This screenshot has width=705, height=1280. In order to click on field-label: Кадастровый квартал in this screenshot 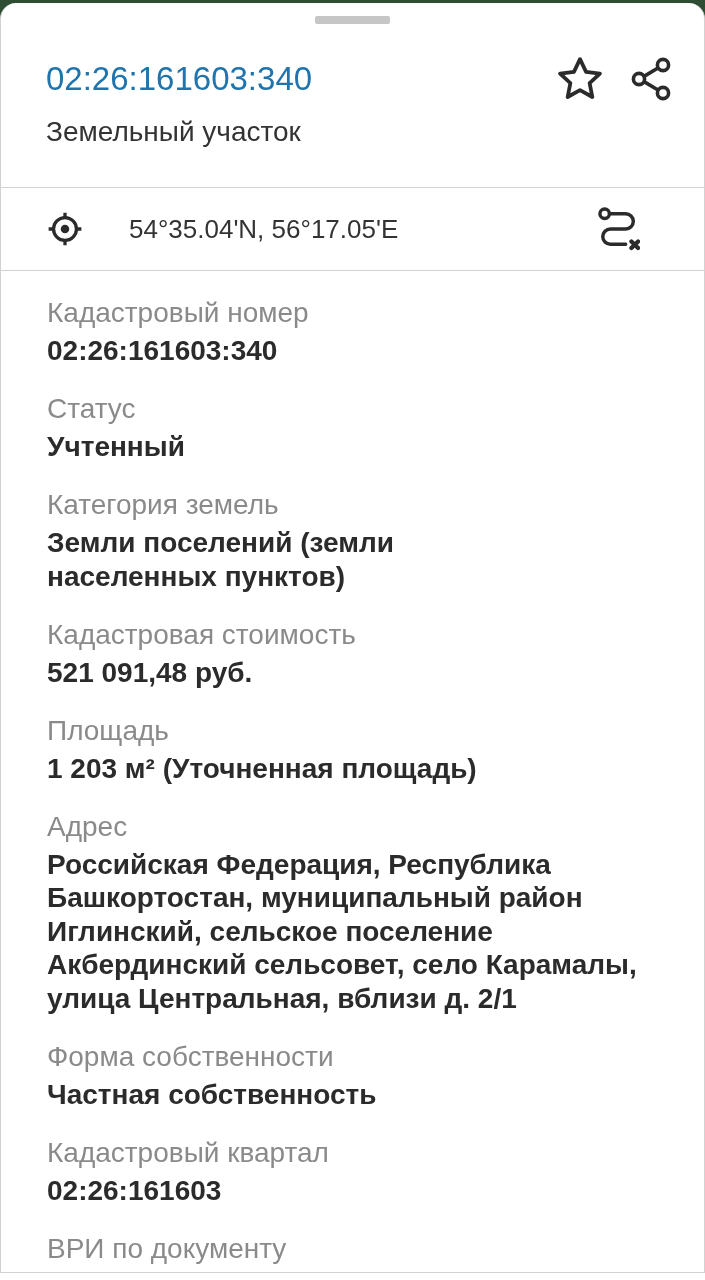, I will do `click(188, 1152)`.